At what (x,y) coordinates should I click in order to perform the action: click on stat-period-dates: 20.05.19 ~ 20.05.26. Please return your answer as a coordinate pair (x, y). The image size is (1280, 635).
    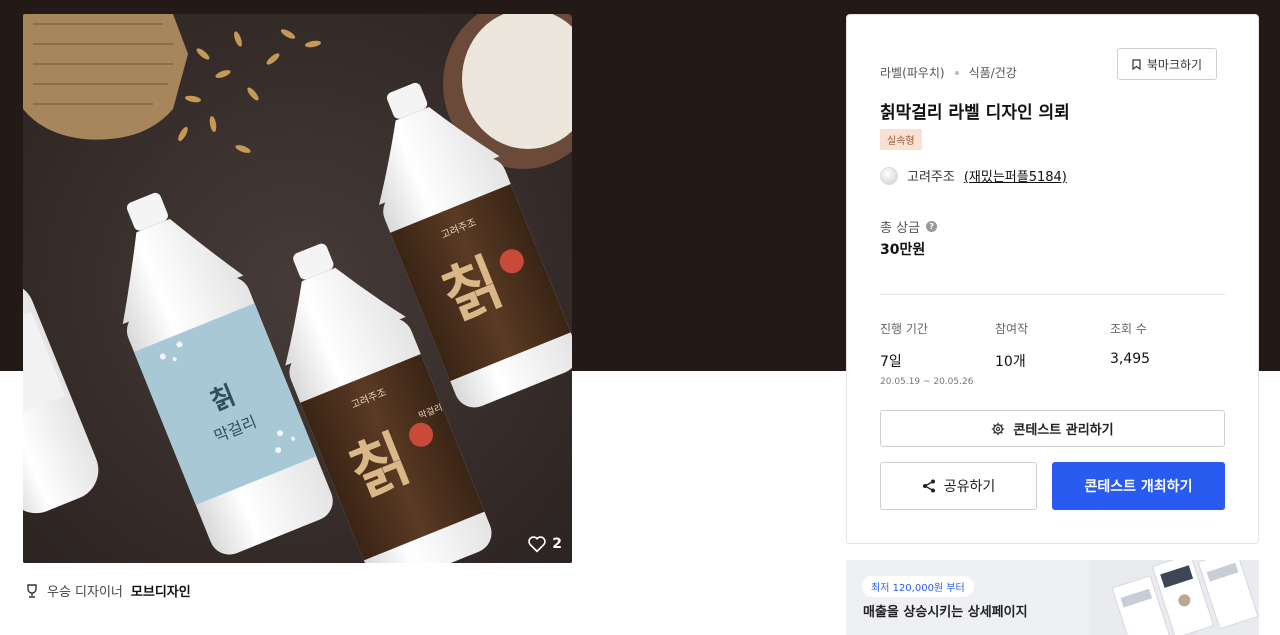
    Looking at the image, I should click on (927, 382).